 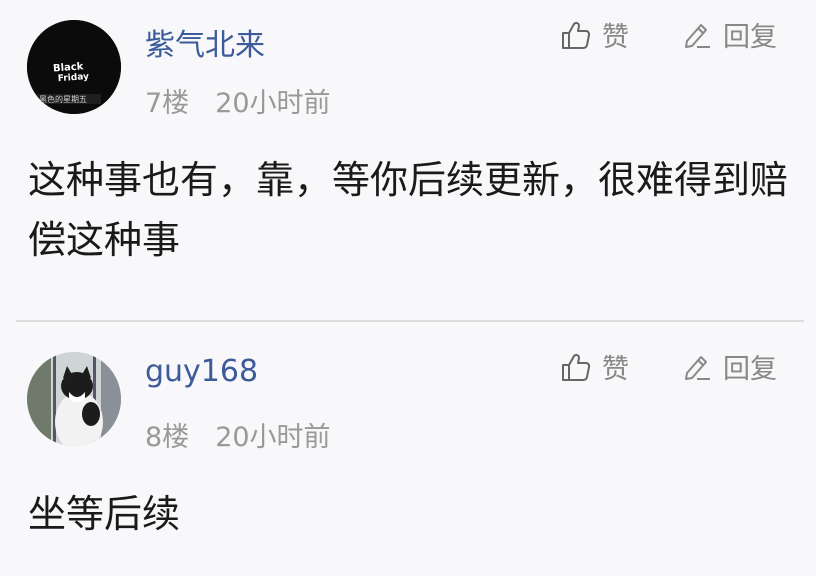 What do you see at coordinates (205, 42) in the screenshot?
I see `username: 紫气北来` at bounding box center [205, 42].